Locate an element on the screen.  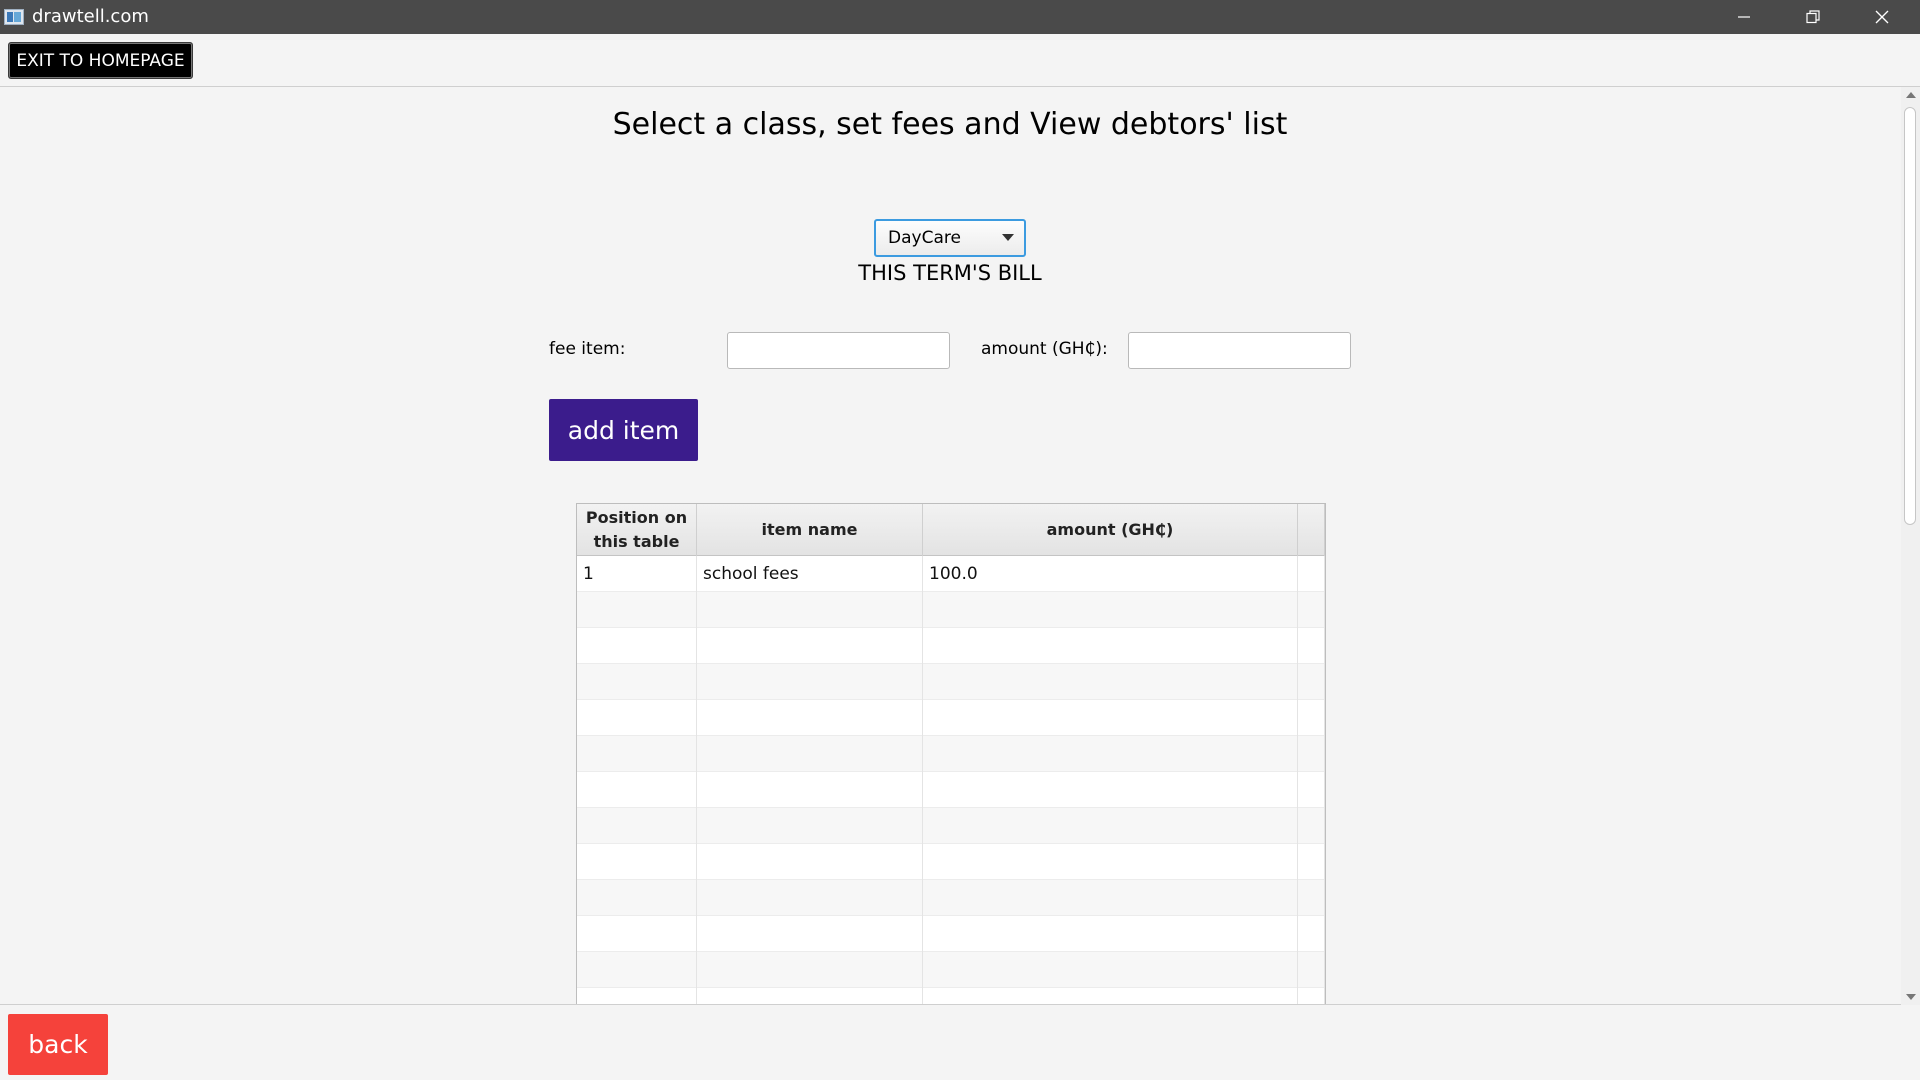
restore-icon is located at coordinates (1813, 17).